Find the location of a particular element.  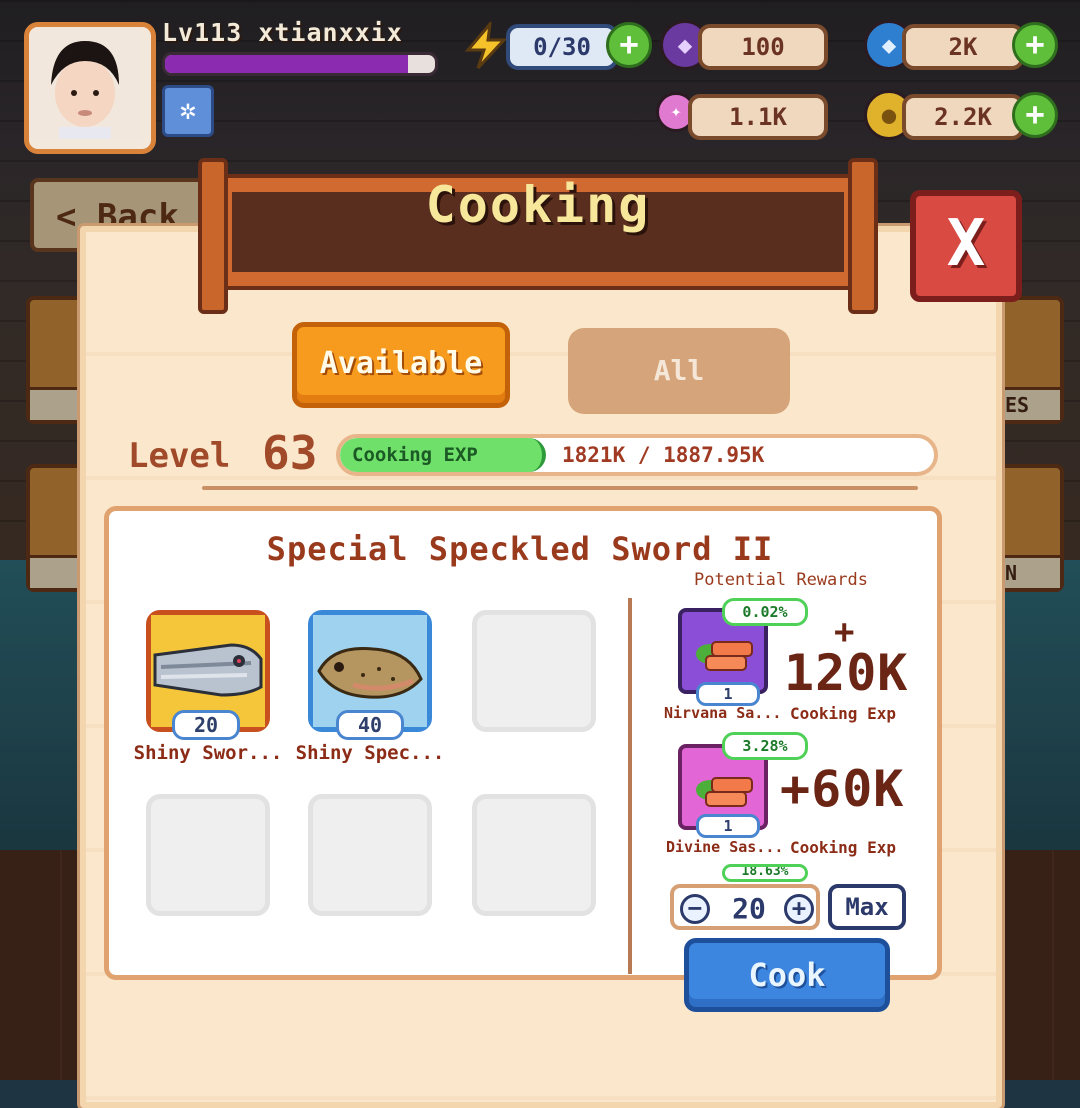

close-button: X is located at coordinates (966, 246).